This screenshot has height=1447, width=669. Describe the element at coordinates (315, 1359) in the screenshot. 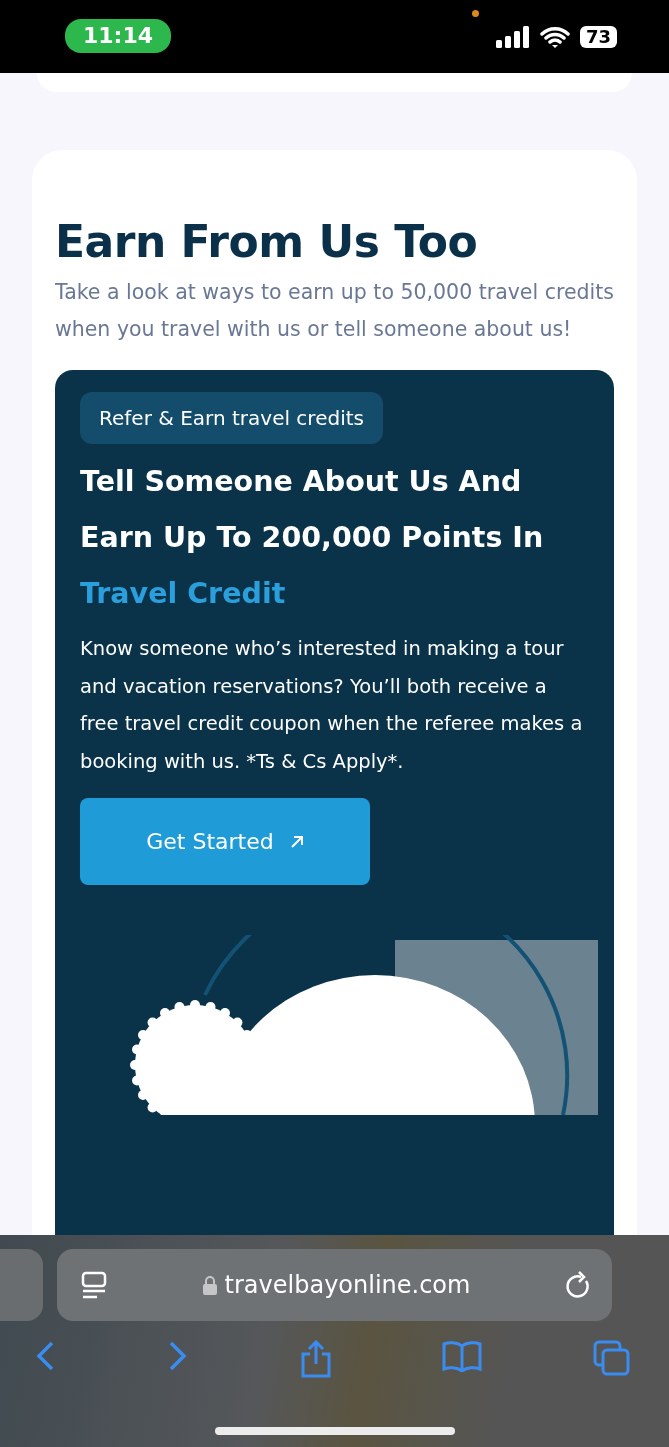

I see `share-icon` at that location.